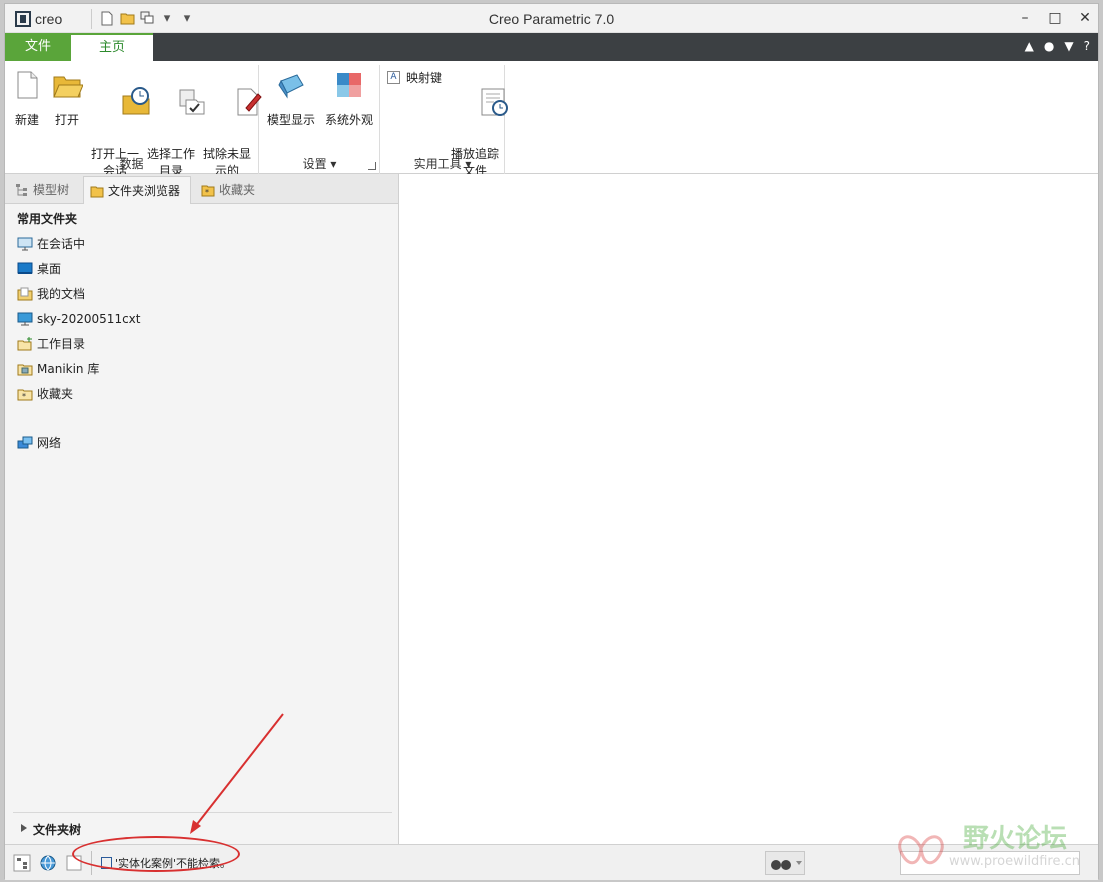 The width and height of the screenshot is (1103, 882). What do you see at coordinates (66, 120) in the screenshot?
I see `open-label: 打开` at bounding box center [66, 120].